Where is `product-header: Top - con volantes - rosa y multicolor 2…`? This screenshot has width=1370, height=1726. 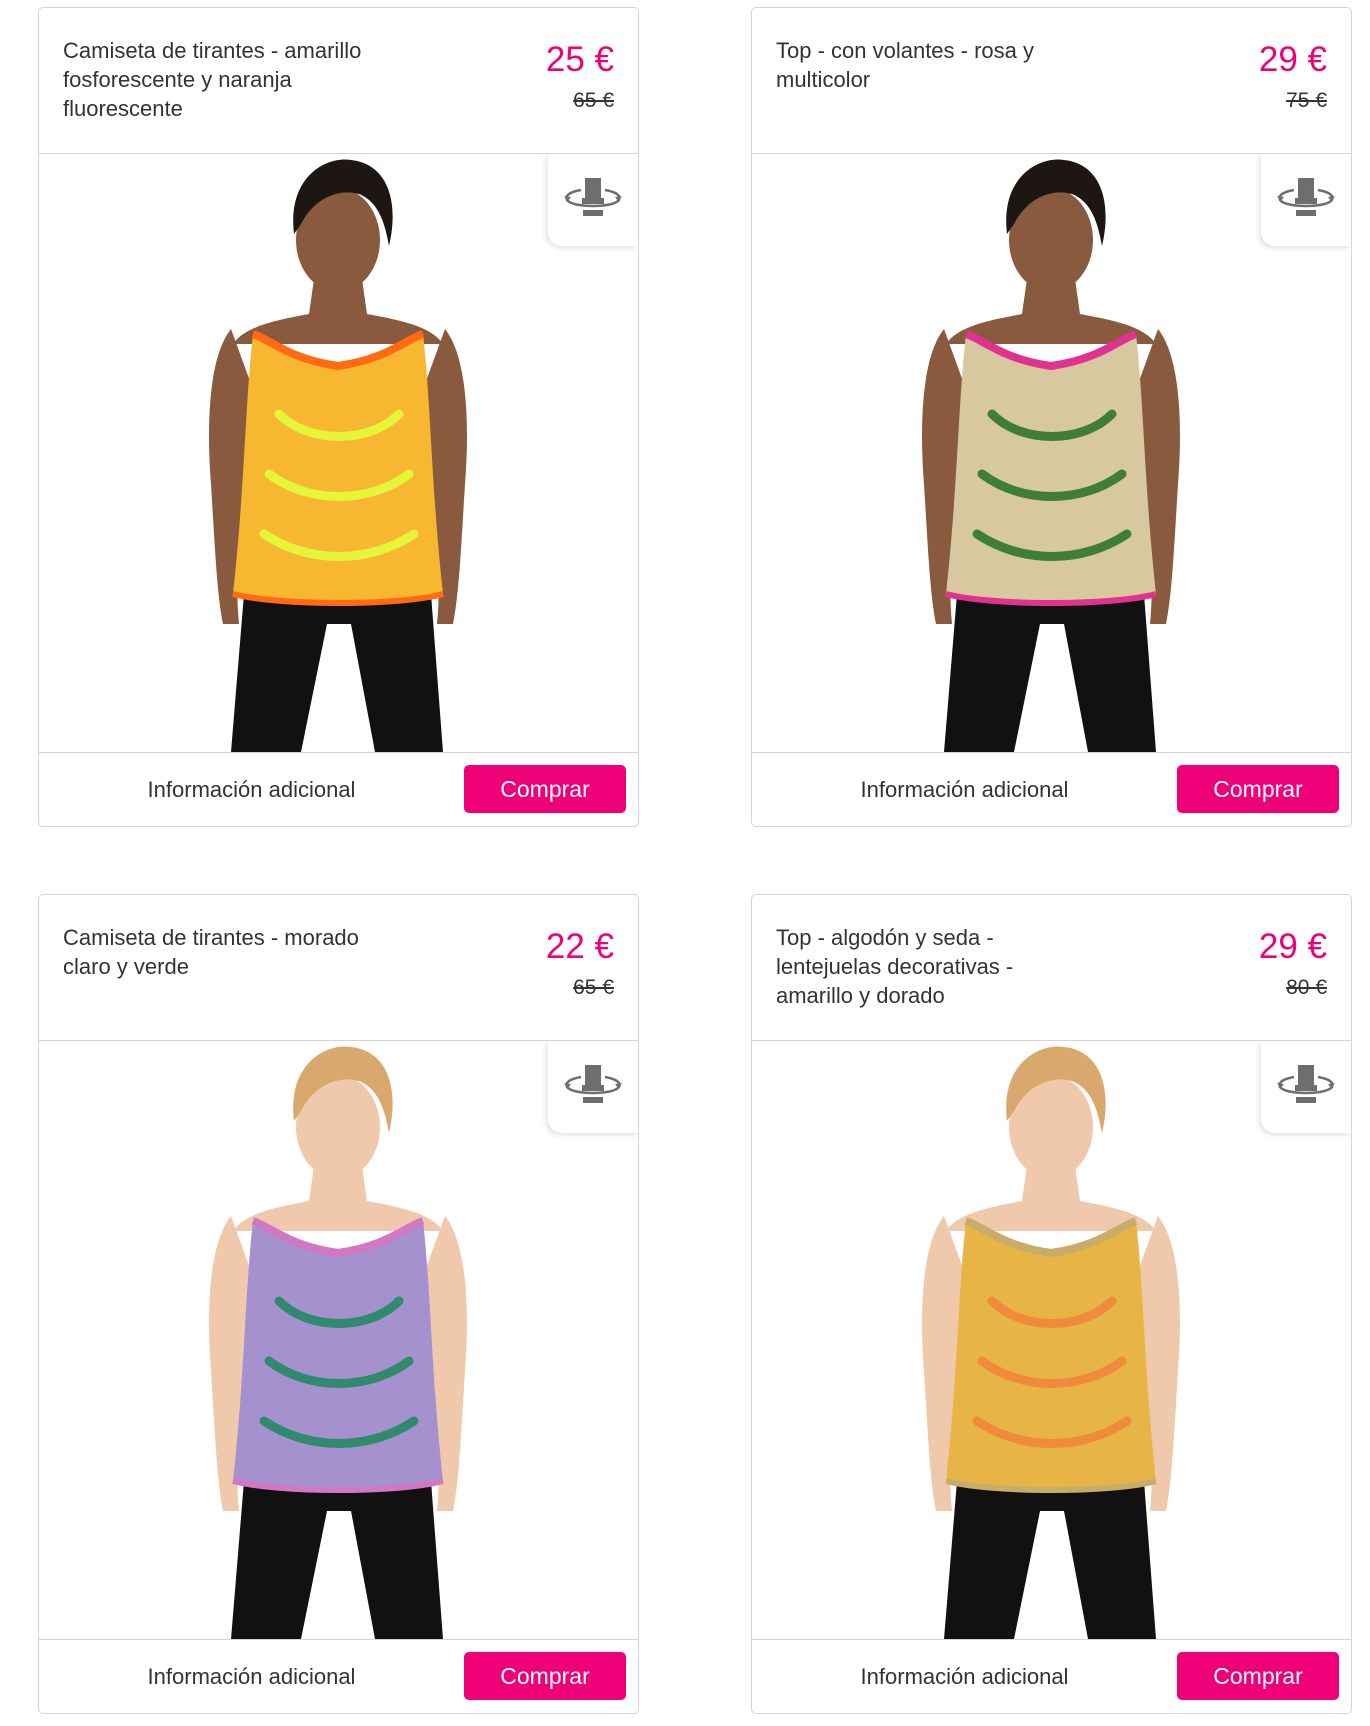
product-header: Top - con volantes - rosa y multicolor 2… is located at coordinates (1051, 81).